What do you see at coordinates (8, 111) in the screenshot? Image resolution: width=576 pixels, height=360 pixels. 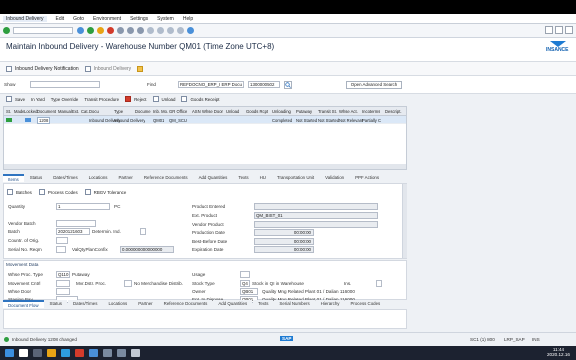 I see `col-status: St.` at bounding box center [8, 111].